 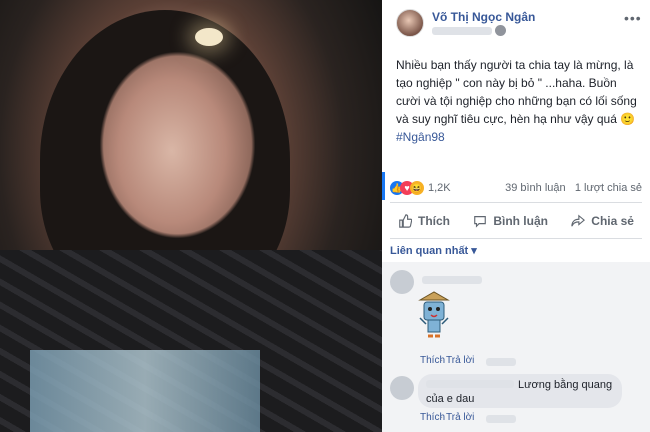 I want to click on comment-icon, so click(x=480, y=222).